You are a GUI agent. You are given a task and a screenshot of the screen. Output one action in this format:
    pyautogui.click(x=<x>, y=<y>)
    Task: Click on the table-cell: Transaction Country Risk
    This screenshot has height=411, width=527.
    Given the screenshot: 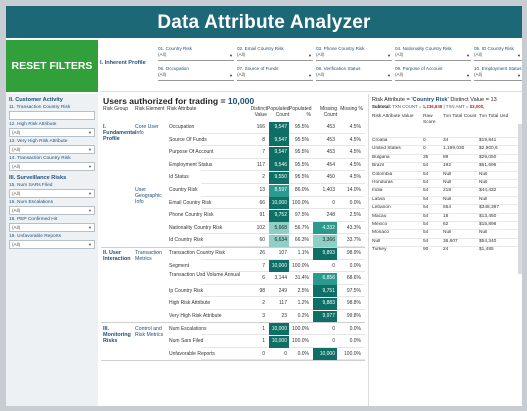 What is the action you would take?
    pyautogui.click(x=207, y=253)
    